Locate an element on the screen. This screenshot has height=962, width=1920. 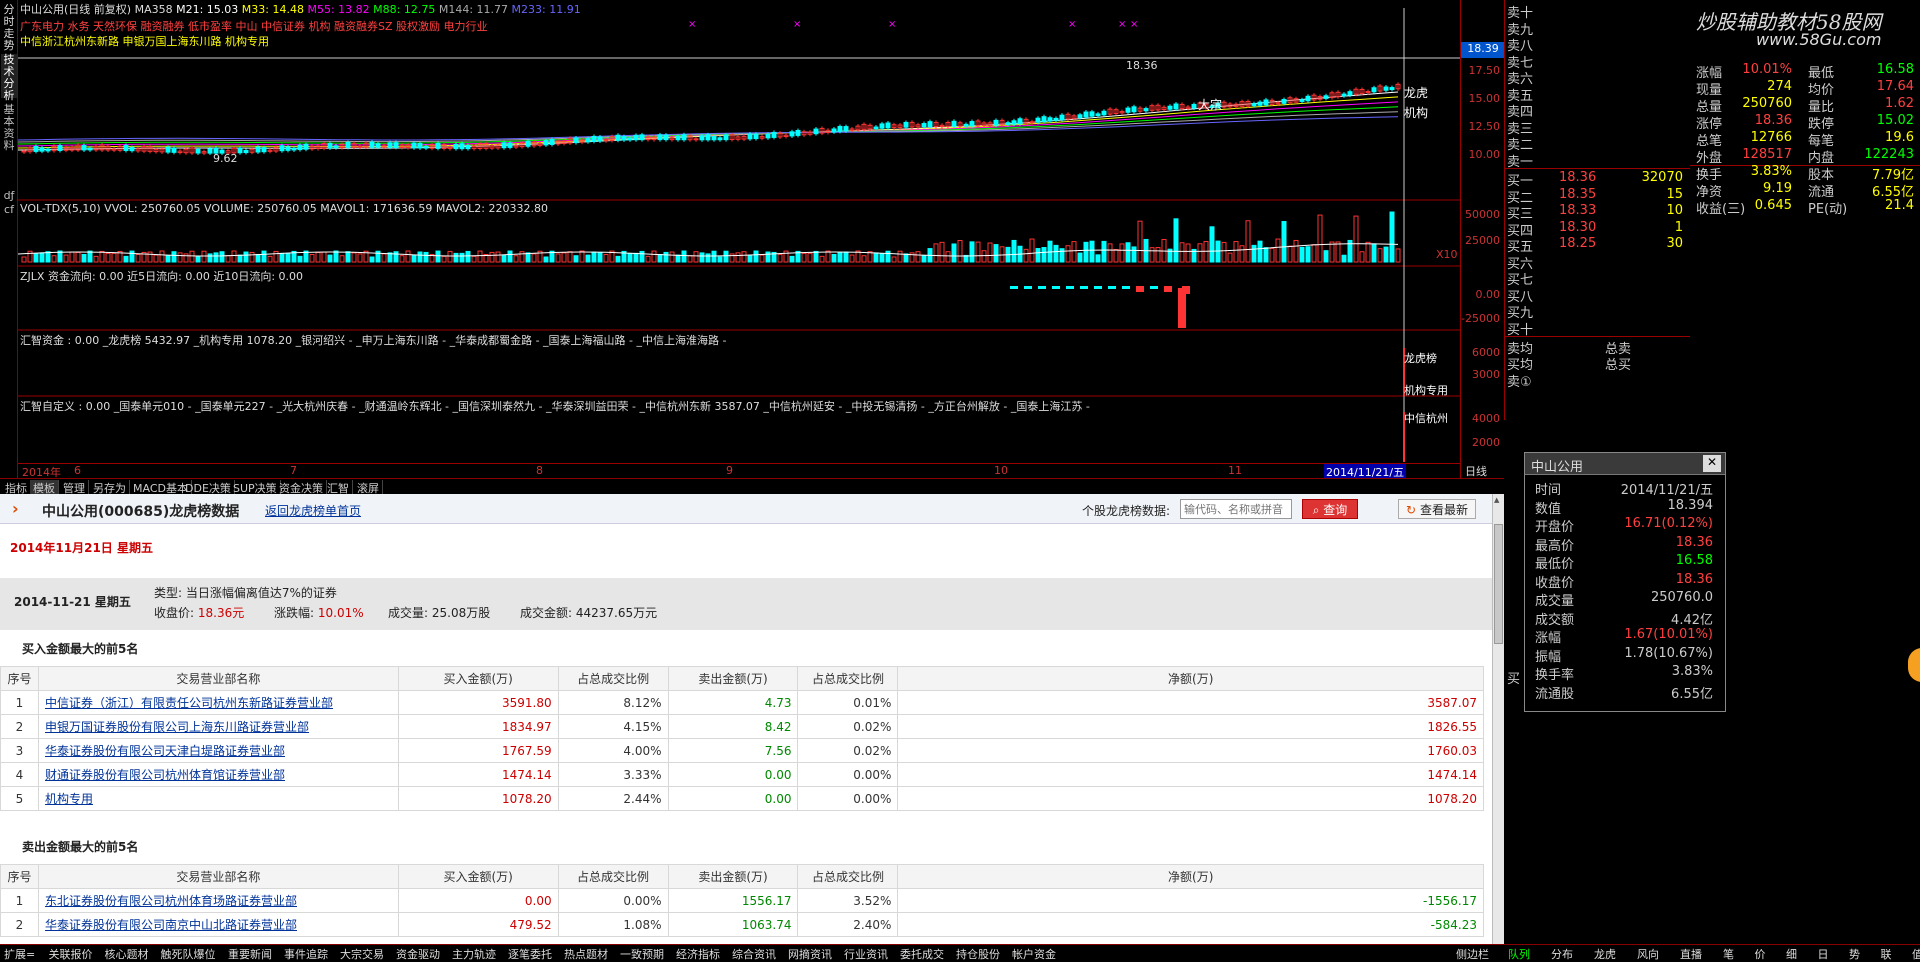
status-right-item: 价 is located at coordinates (1760, 954).